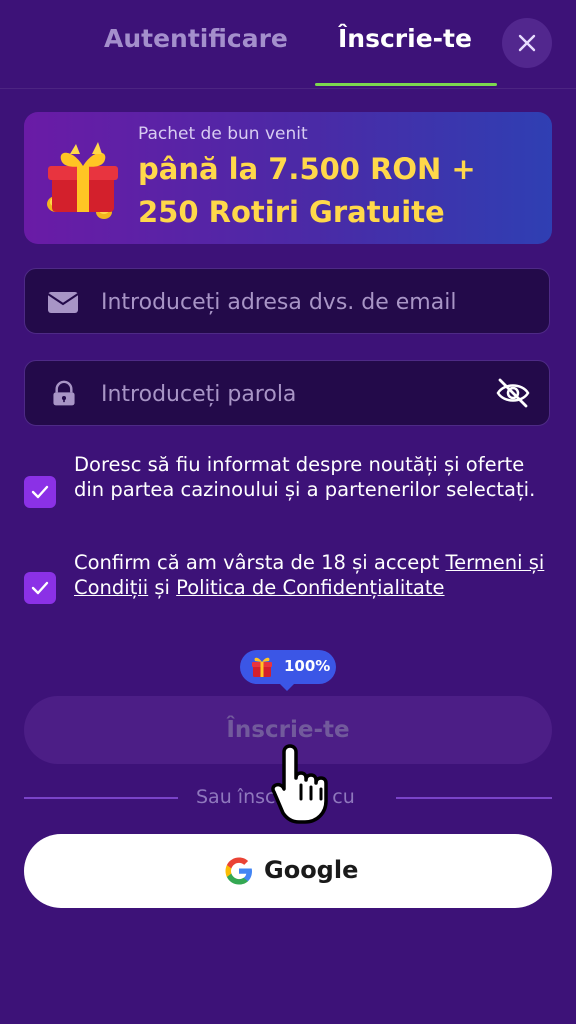  Describe the element at coordinates (299, 784) in the screenshot. I see `hand-pointer-icon` at that location.